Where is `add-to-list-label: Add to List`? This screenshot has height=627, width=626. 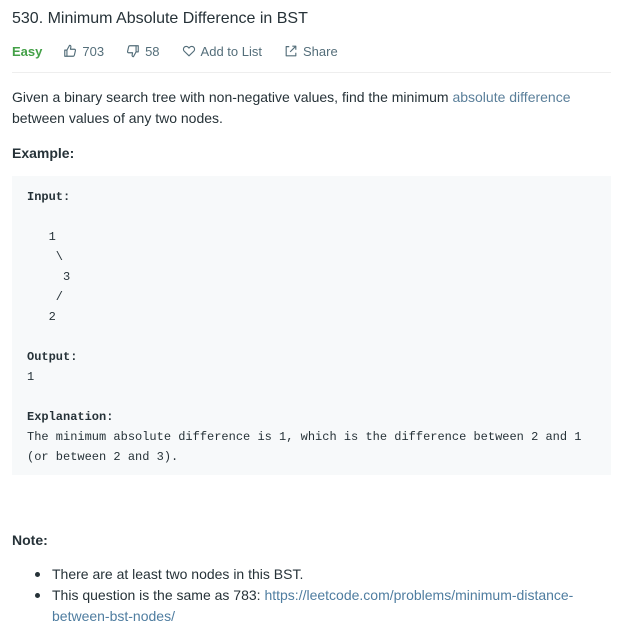 add-to-list-label: Add to List is located at coordinates (231, 51).